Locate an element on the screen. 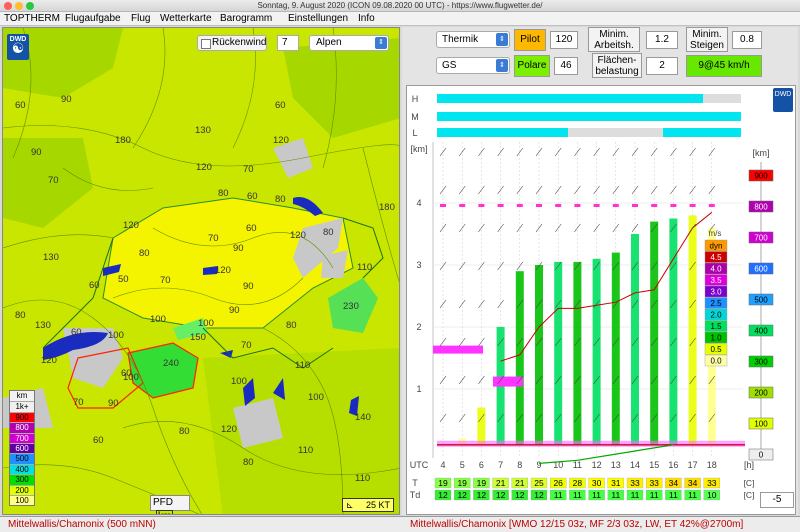  right-scale-label: 800 is located at coordinates (761, 207).